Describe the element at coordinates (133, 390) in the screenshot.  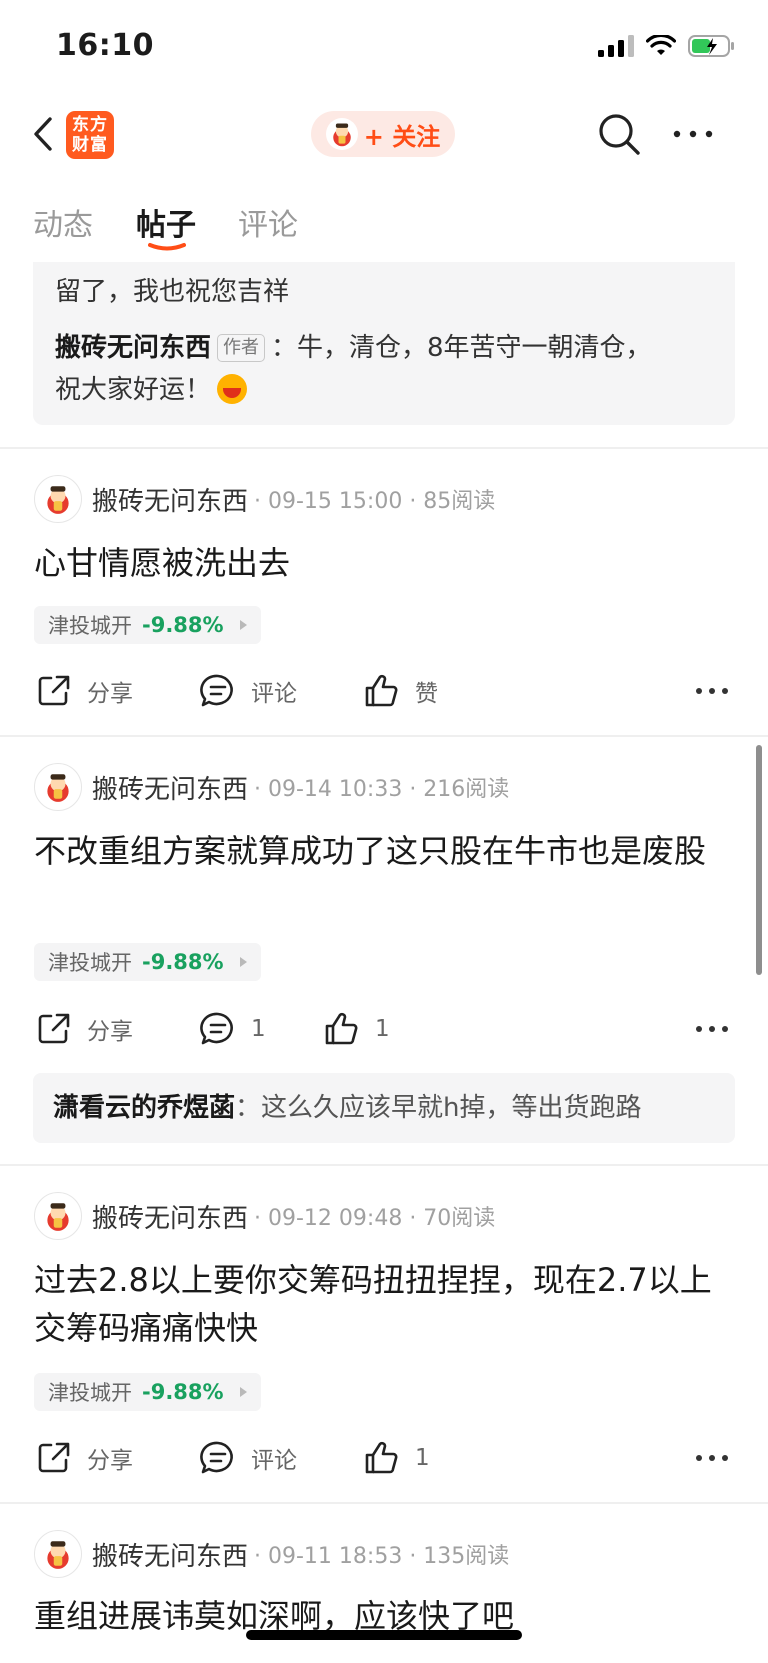
I see `quote-text: 祝大家好运！` at that location.